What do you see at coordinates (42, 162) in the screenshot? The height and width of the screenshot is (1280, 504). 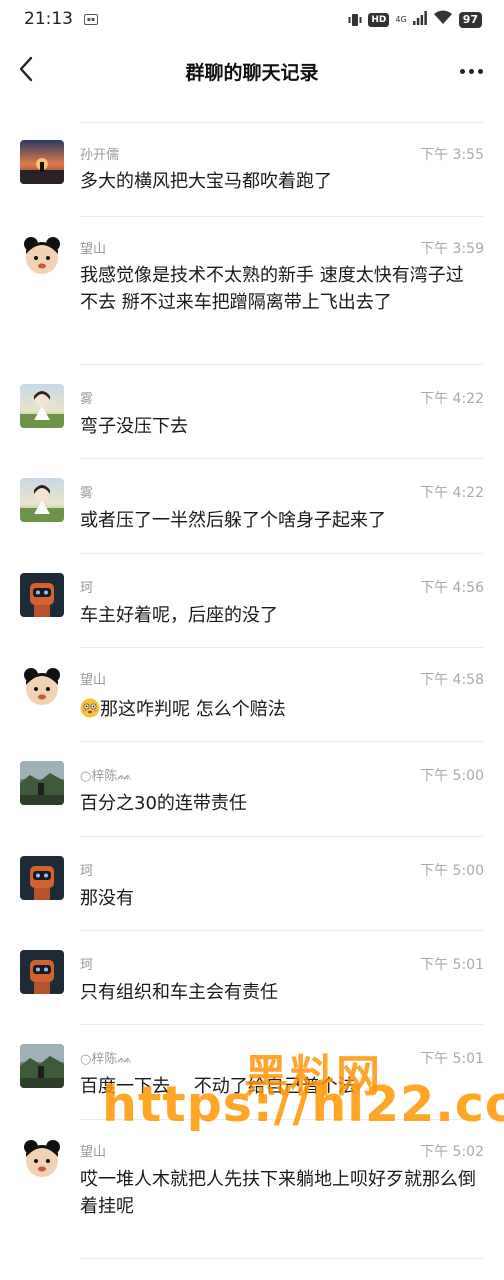 I see `sunset-avatar` at bounding box center [42, 162].